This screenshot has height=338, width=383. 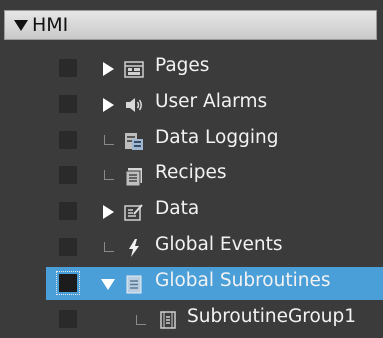 I want to click on lightning-icon, so click(x=134, y=247).